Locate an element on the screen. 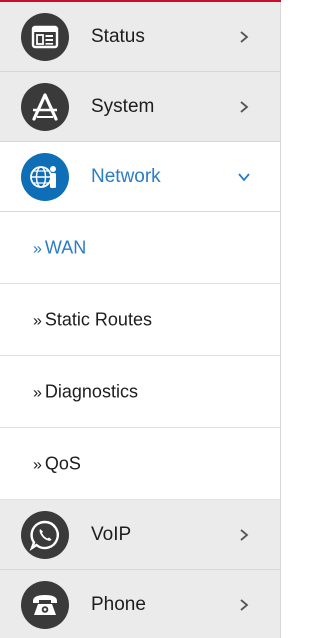 This screenshot has width=320, height=638. menu-item-system: System is located at coordinates (140, 107).